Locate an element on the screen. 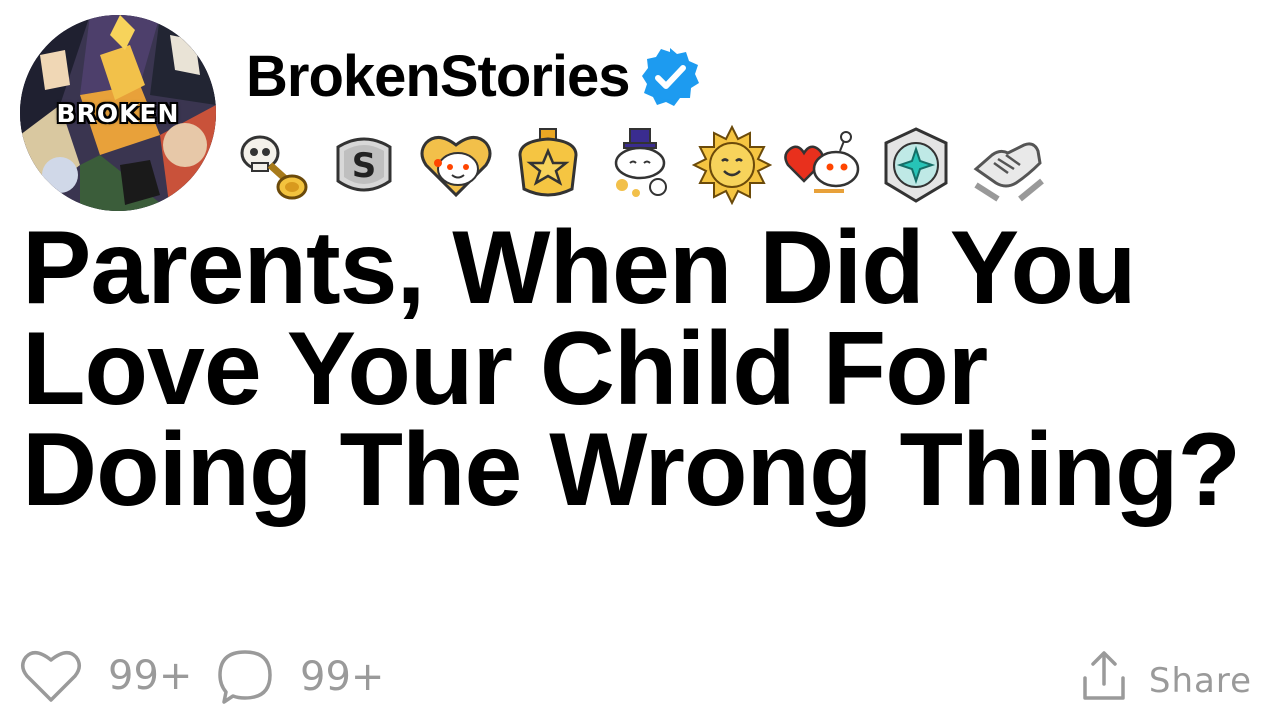 The image size is (1280, 720). silver-s-award-icon: S is located at coordinates (364, 165).